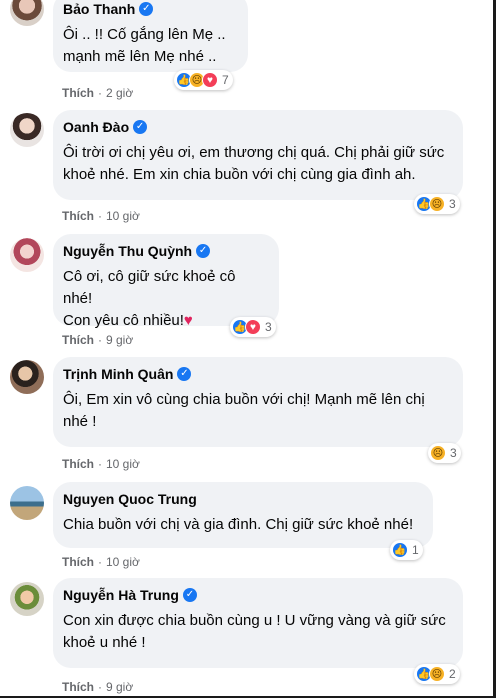 This screenshot has height=700, width=500. I want to click on commenter-name: Nguyễn Thu Quỳnh ✓, so click(165, 251).